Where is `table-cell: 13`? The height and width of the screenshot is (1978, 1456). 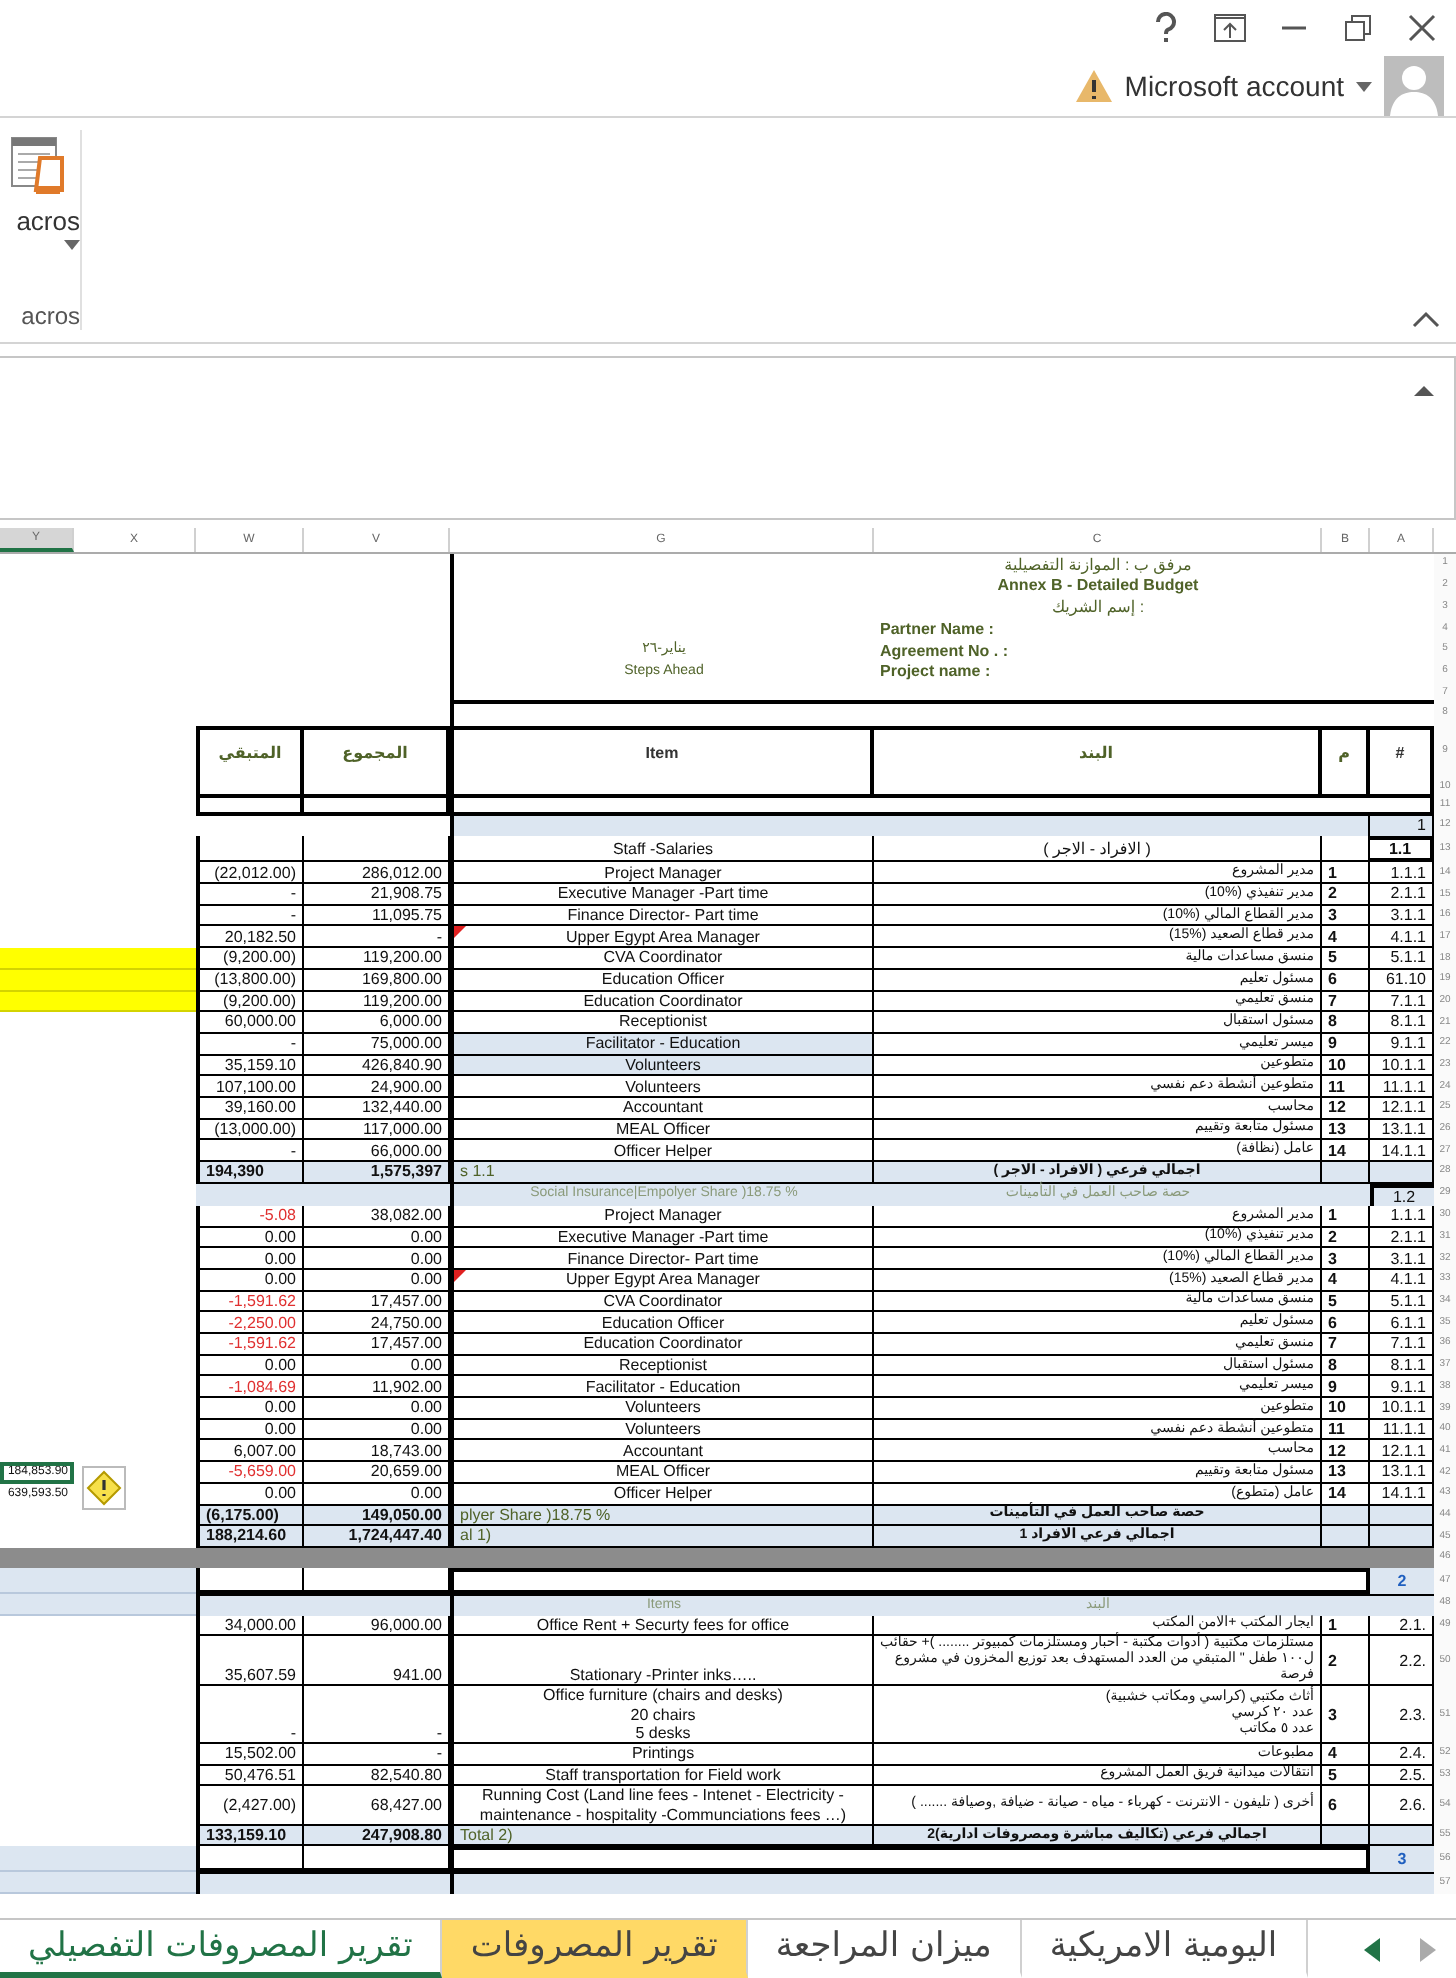
table-cell: 13 is located at coordinates (1346, 1473).